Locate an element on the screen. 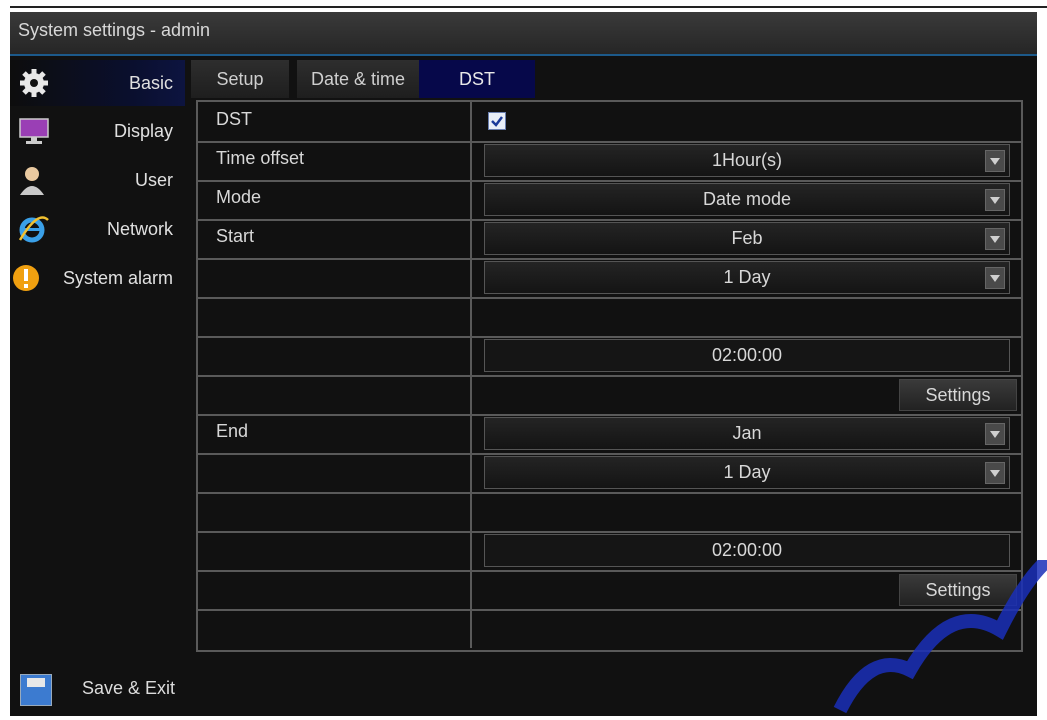 This screenshot has width=1047, height=720. monitor-icon is located at coordinates (34, 131).